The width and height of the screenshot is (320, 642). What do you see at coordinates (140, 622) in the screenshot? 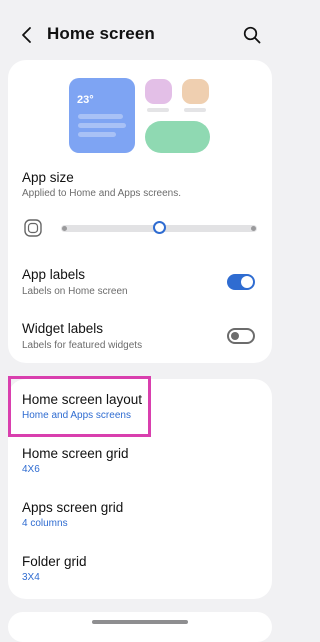
I see `home-indicator` at bounding box center [140, 622].